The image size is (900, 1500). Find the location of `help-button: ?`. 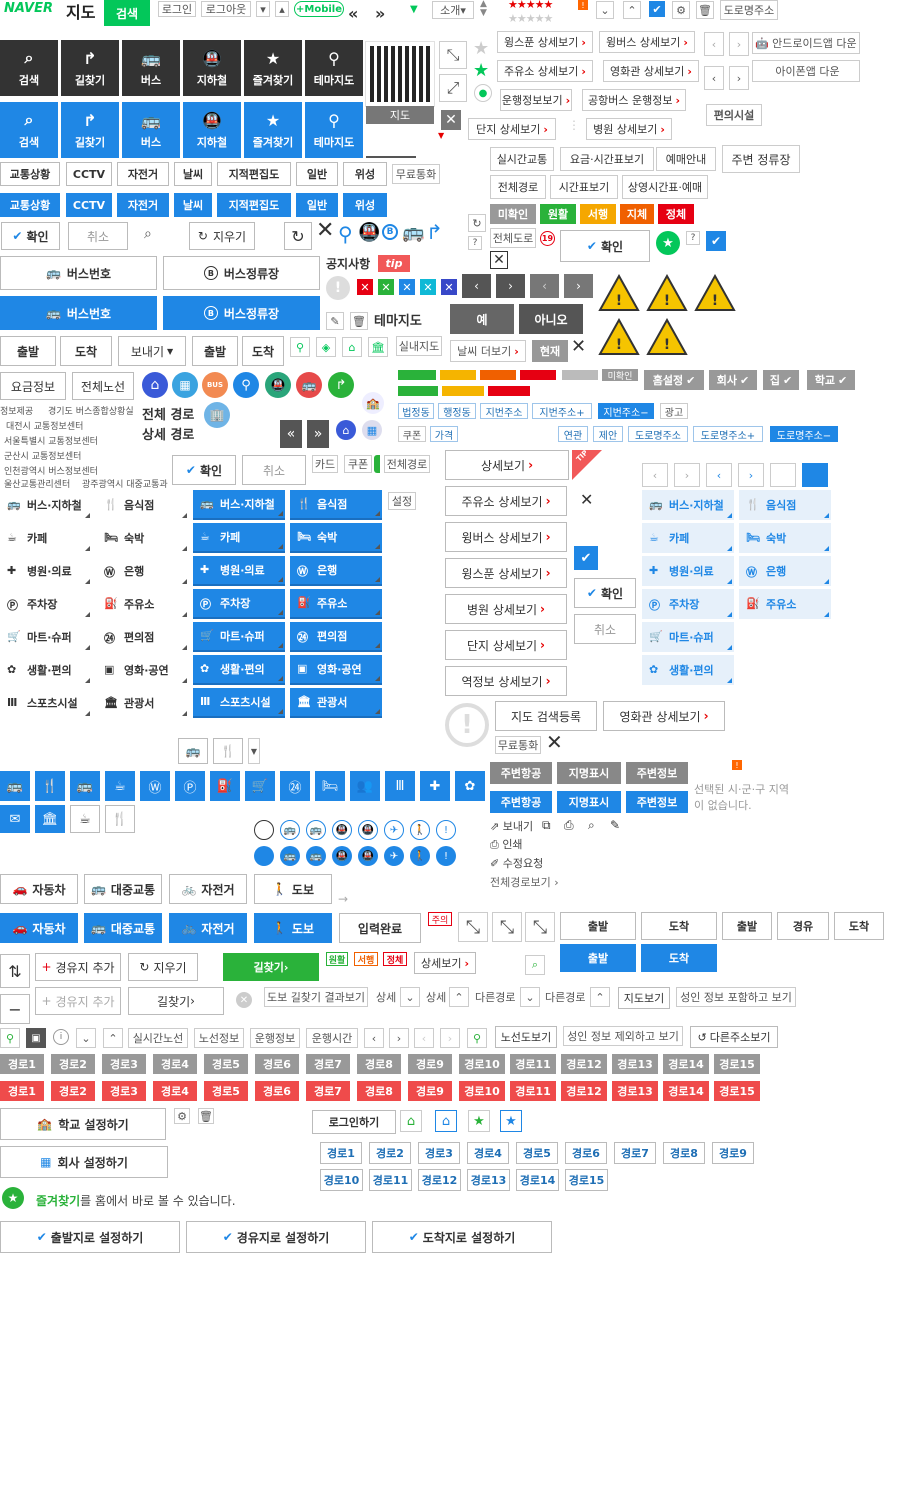

help-button: ? is located at coordinates (693, 238).